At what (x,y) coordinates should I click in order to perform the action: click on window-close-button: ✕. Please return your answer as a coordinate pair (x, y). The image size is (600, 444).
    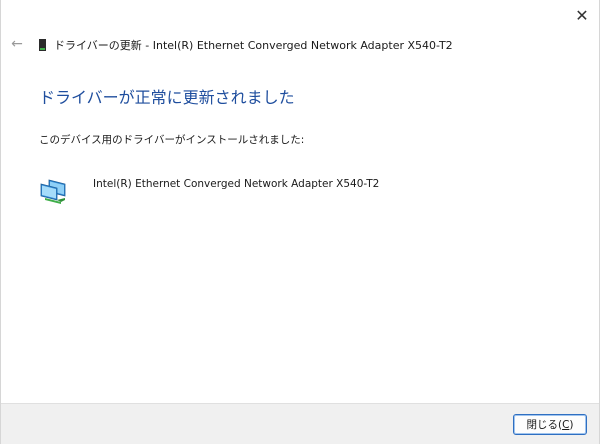
    Looking at the image, I should click on (582, 15).